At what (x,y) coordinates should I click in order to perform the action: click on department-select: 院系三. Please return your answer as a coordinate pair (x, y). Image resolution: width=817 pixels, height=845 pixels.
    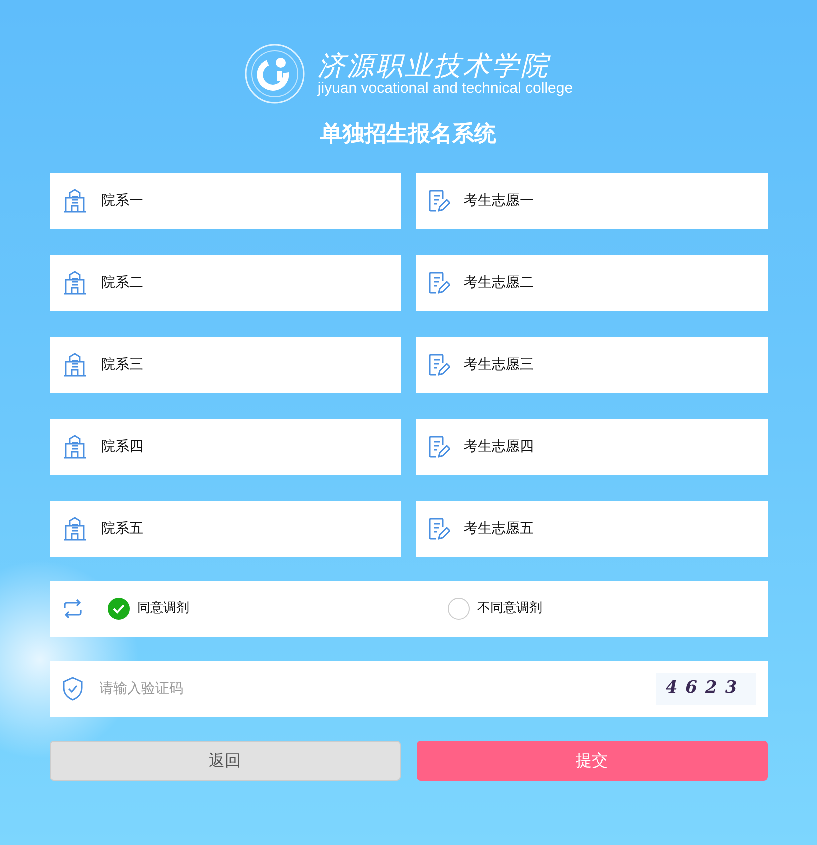
    Looking at the image, I should click on (225, 365).